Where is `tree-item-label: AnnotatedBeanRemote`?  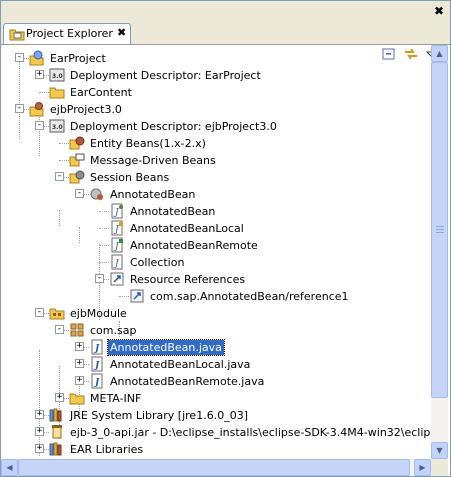 tree-item-label: AnnotatedBeanRemote is located at coordinates (194, 245).